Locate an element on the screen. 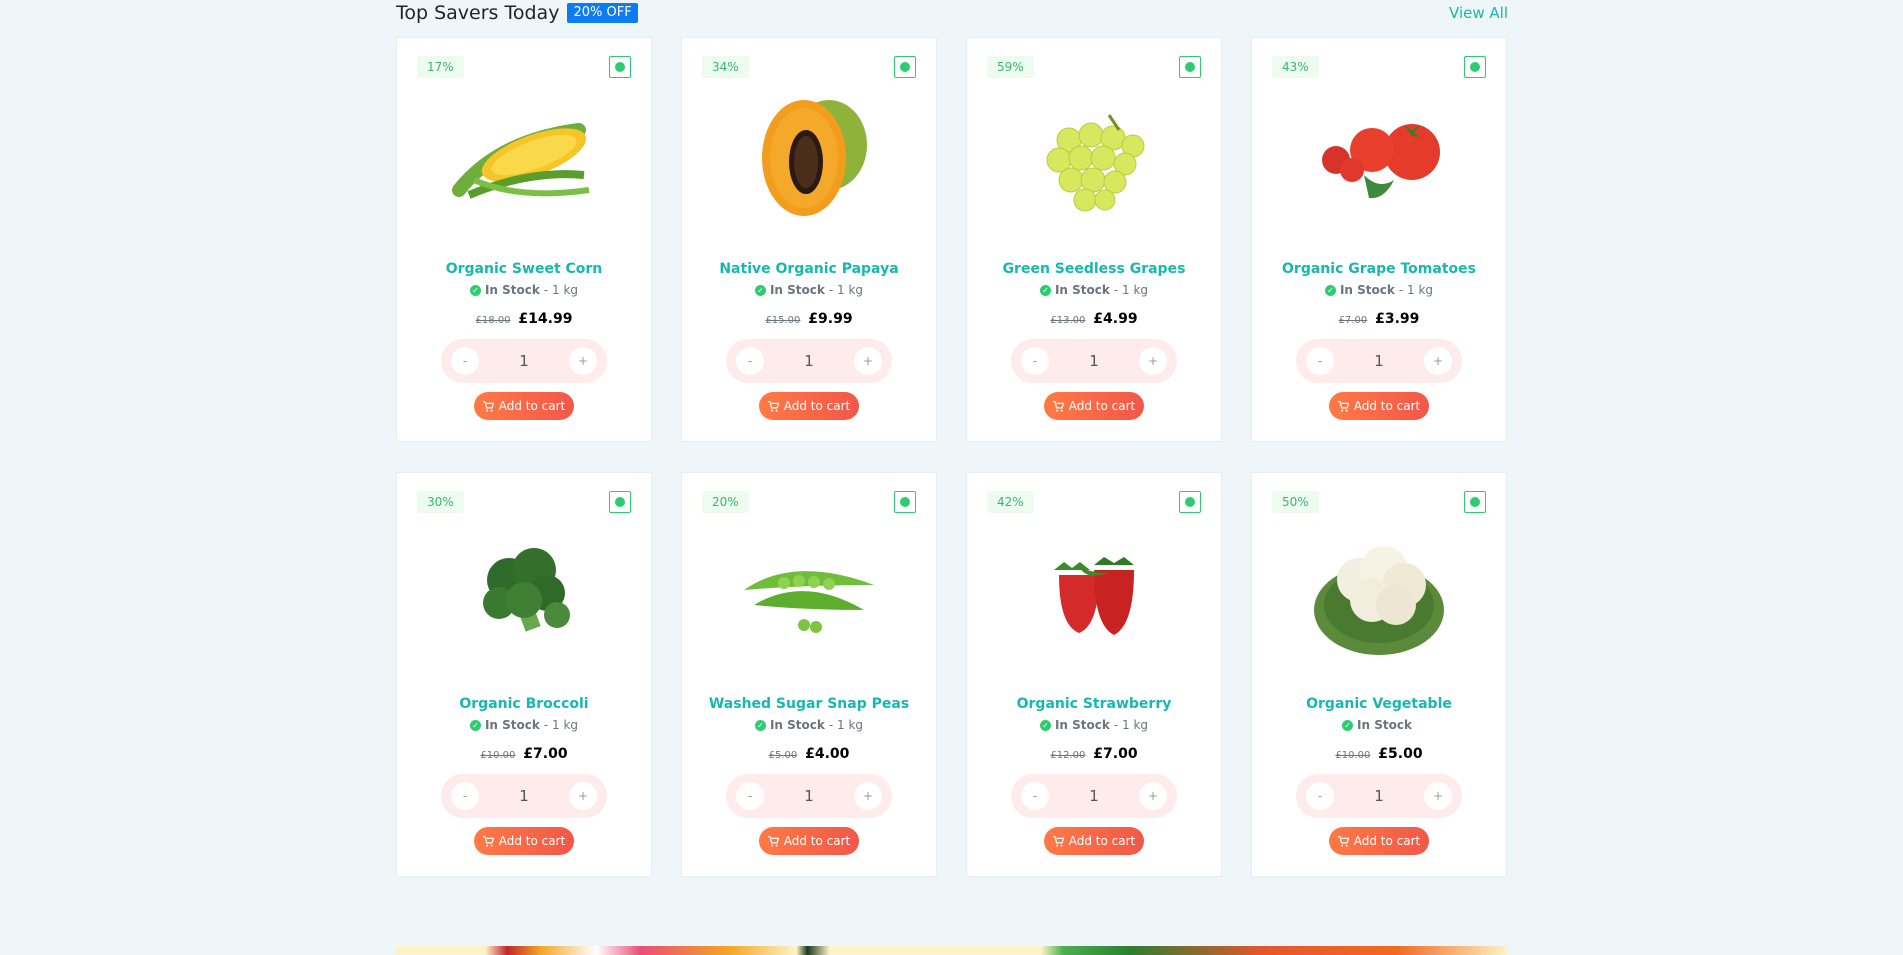  product-name: Organic Broccoli is located at coordinates (524, 704).